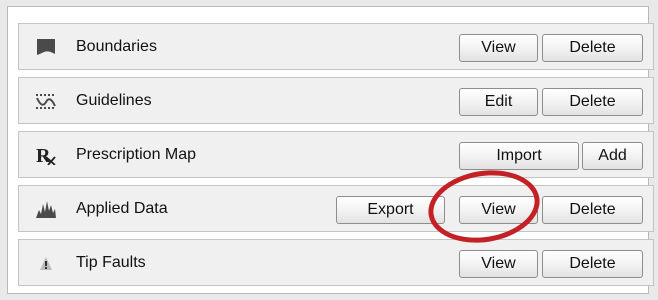  What do you see at coordinates (136, 154) in the screenshot?
I see `row-label: Prescription Map` at bounding box center [136, 154].